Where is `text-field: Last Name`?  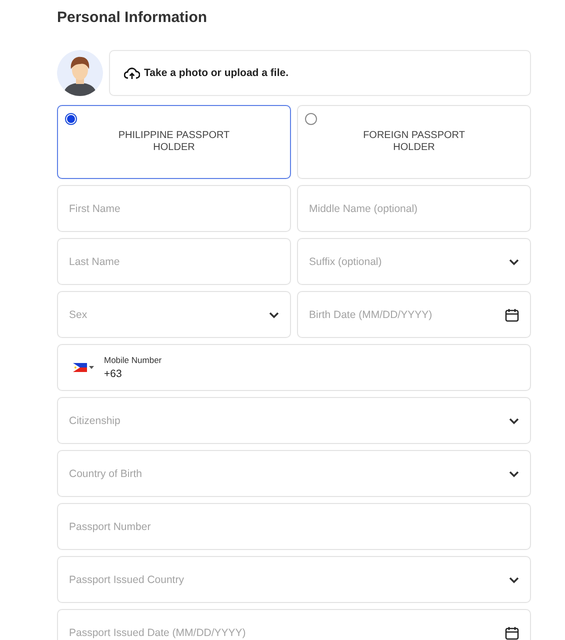 text-field: Last Name is located at coordinates (174, 261).